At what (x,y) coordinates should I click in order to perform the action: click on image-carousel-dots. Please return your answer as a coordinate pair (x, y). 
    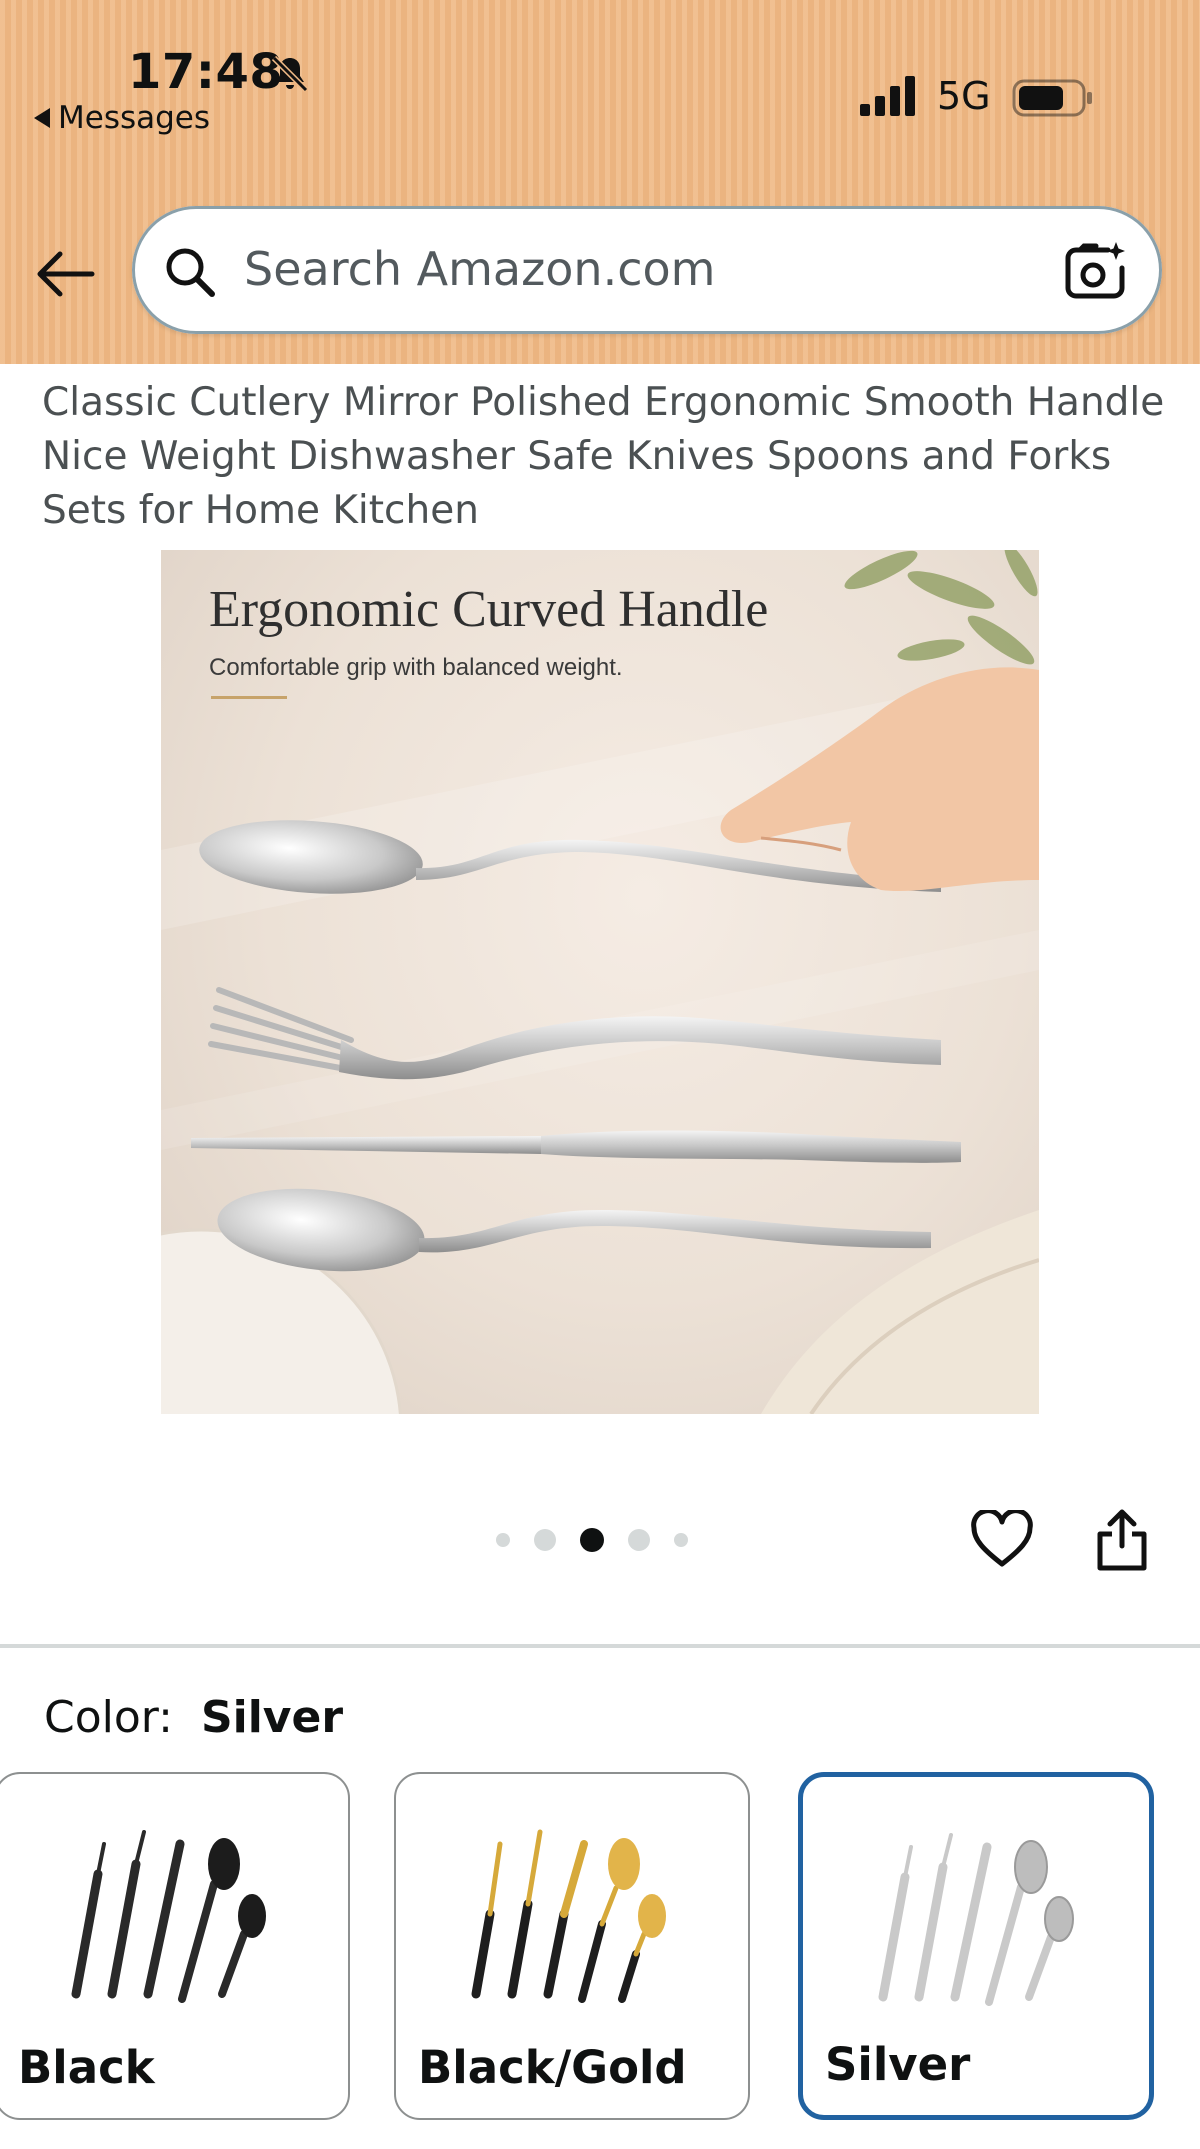
    Looking at the image, I should click on (592, 1540).